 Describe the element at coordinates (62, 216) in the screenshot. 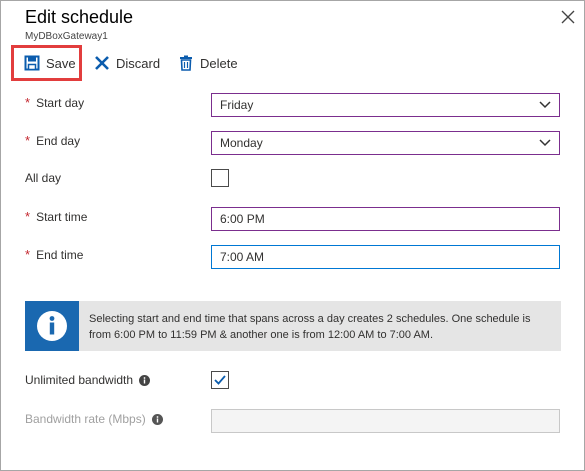

I see `start-time-label-text: Start time` at that location.